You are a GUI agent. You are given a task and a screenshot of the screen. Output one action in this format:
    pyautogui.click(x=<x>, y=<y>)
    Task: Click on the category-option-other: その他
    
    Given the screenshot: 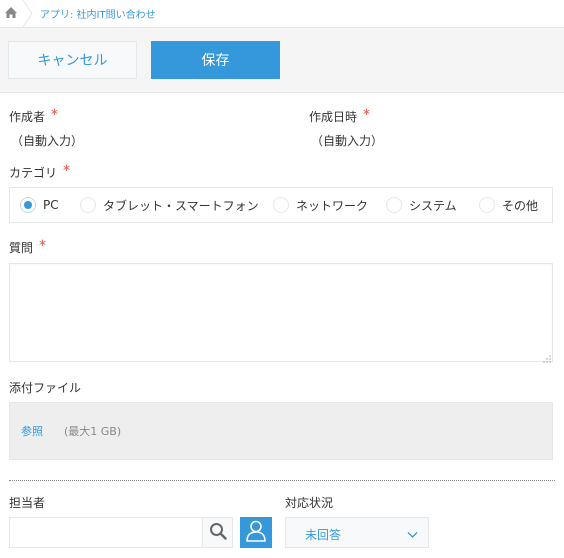 What is the action you would take?
    pyautogui.click(x=508, y=205)
    